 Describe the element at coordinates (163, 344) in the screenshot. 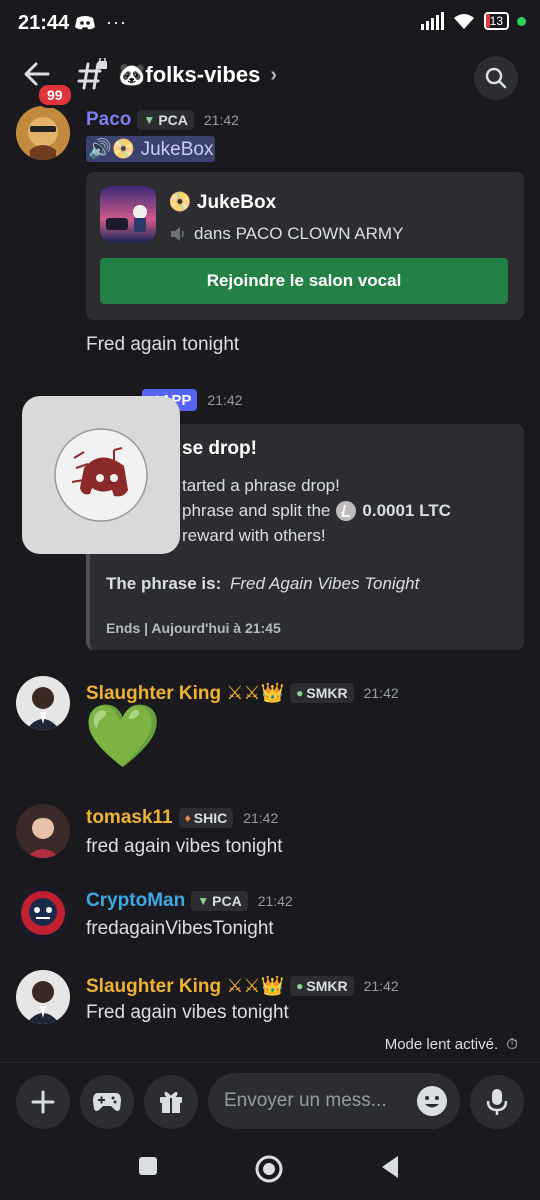

I see `message-text: Fred again tonight` at that location.